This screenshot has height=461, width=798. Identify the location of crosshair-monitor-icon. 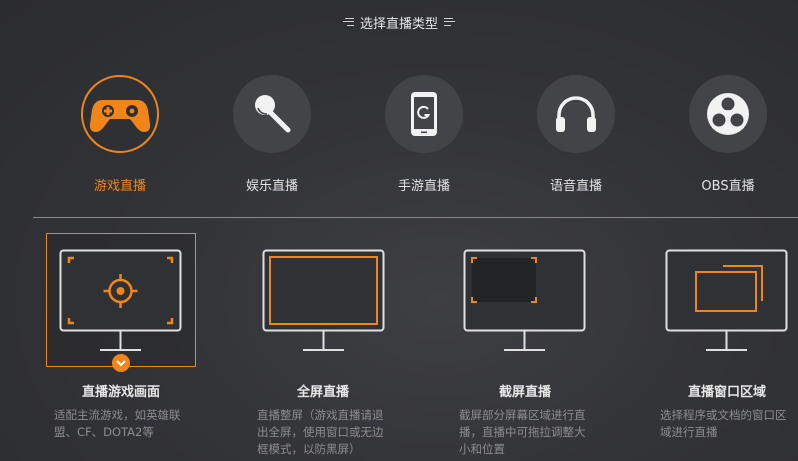
(120, 300).